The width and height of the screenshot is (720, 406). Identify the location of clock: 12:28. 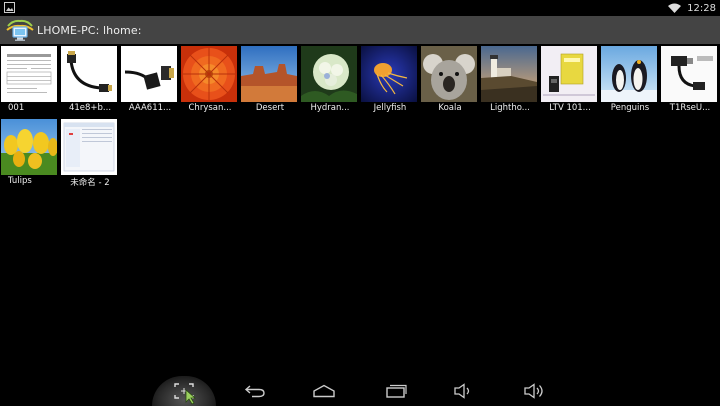
(701, 8).